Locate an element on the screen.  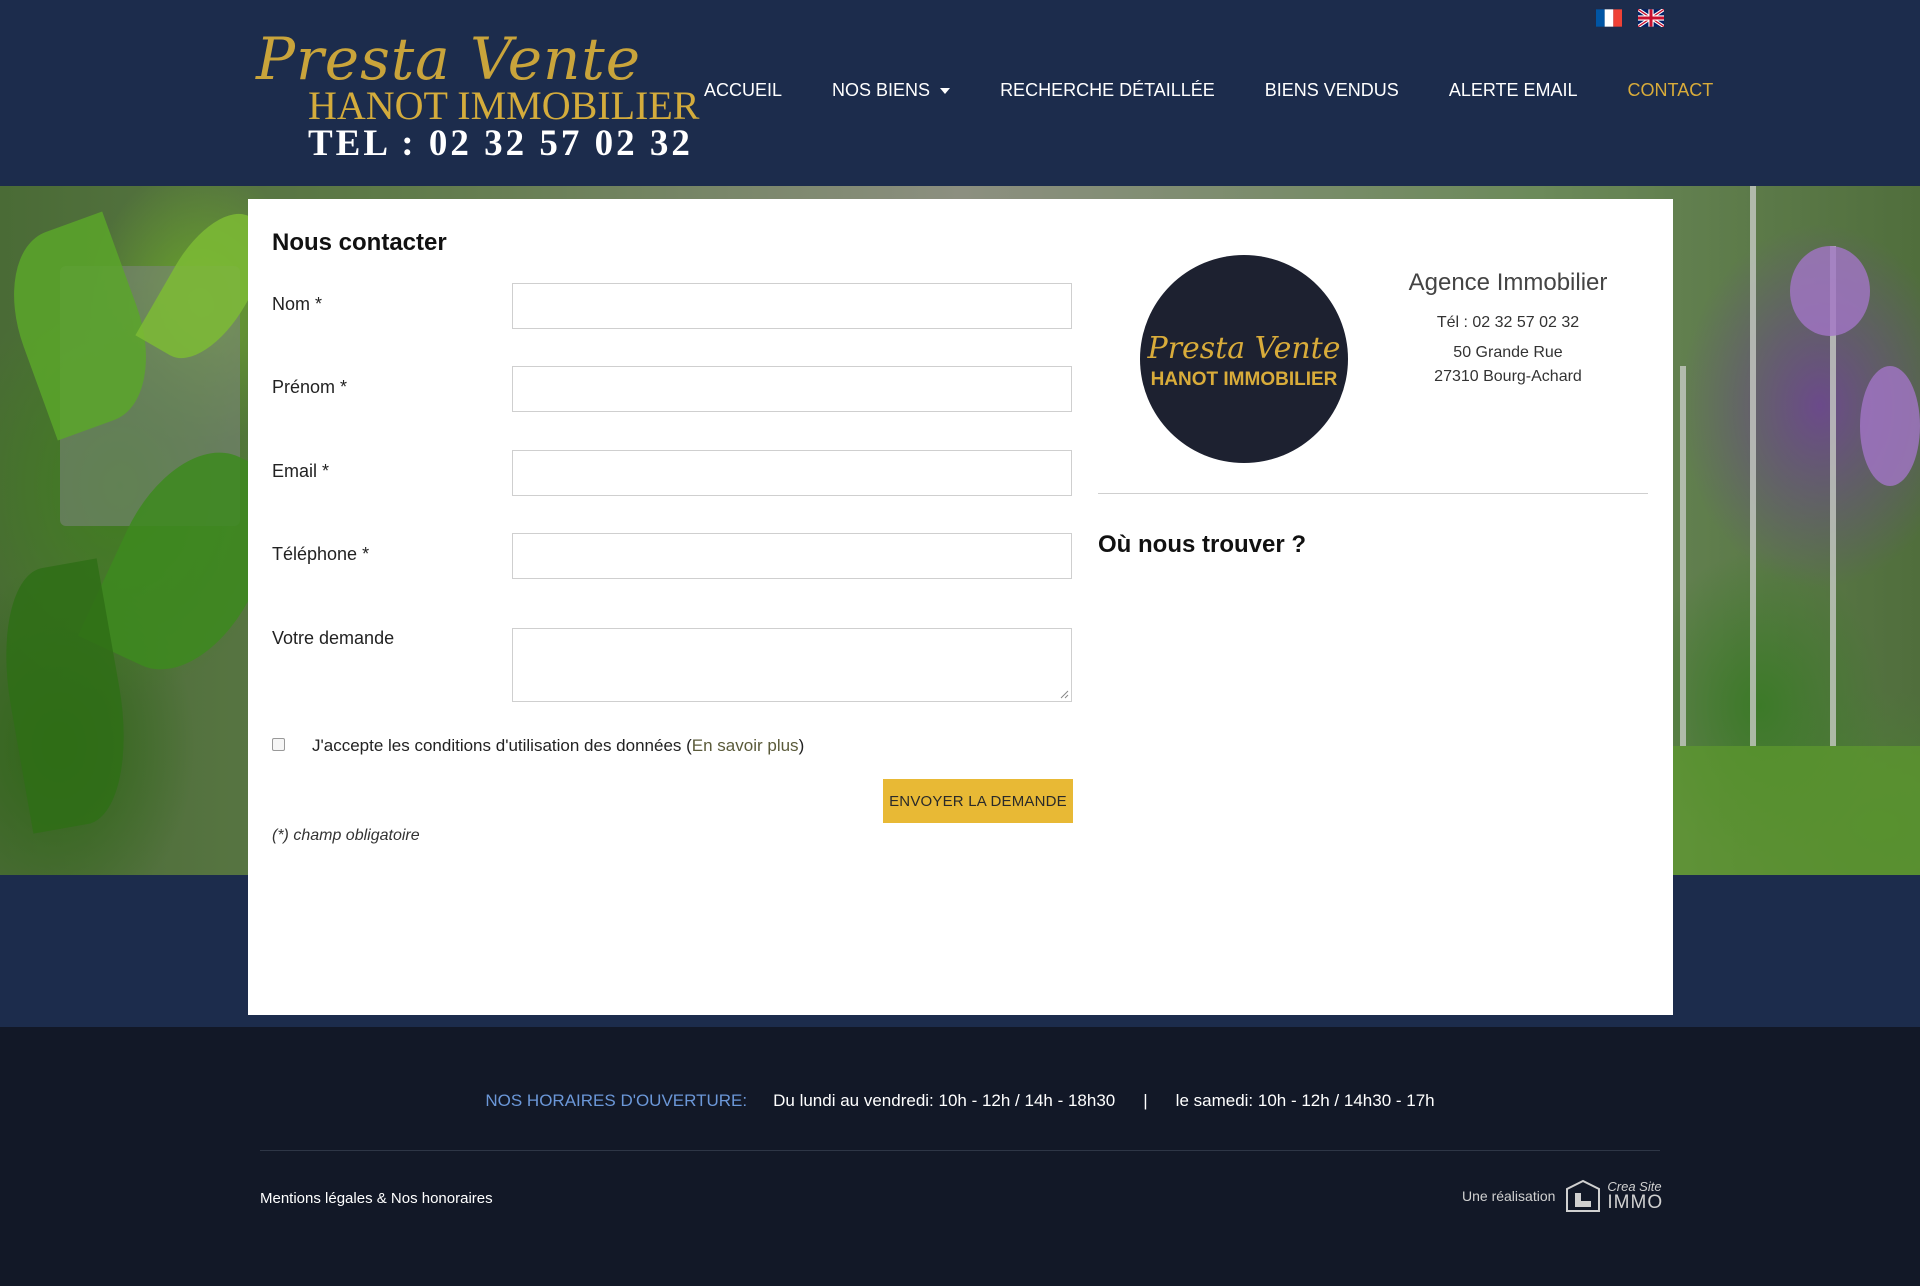
section-divider is located at coordinates (1373, 493).